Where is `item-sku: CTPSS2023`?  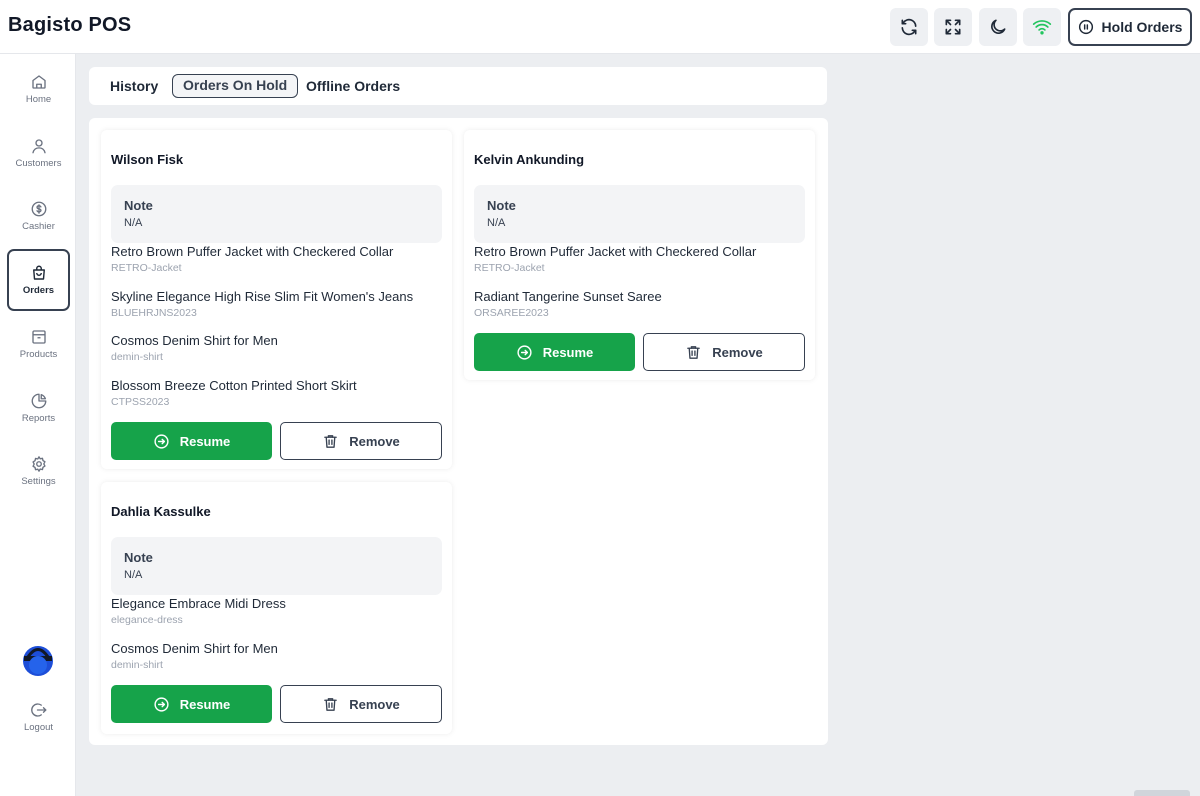 item-sku: CTPSS2023 is located at coordinates (140, 402).